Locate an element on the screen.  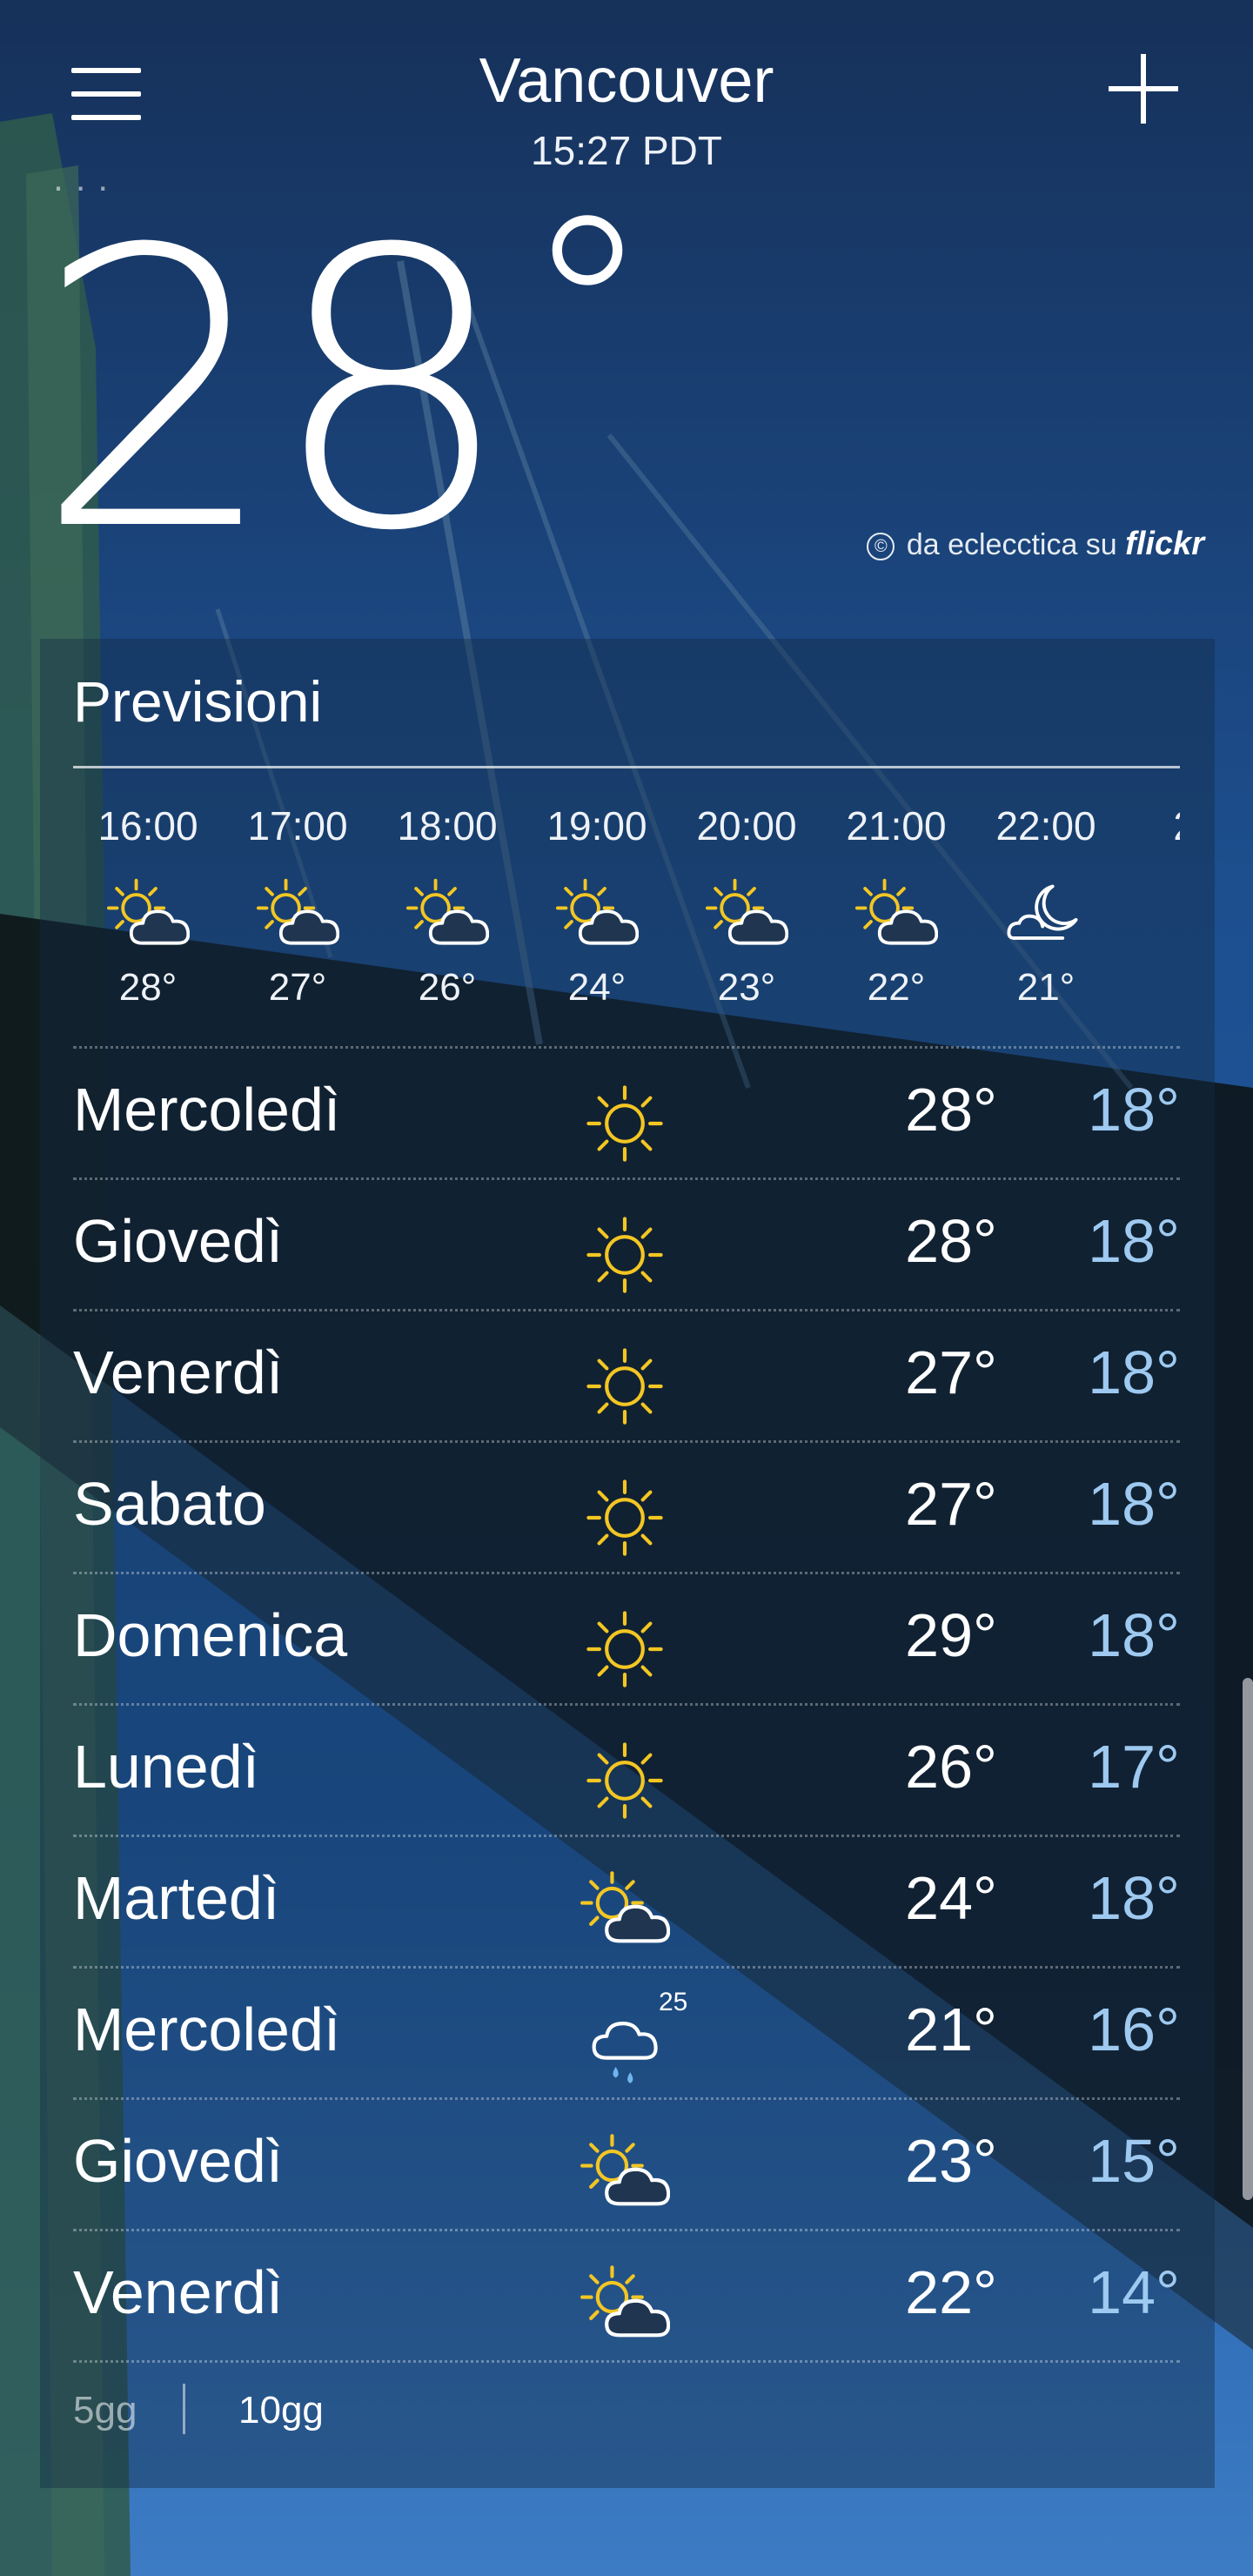
day-name: Lunedì is located at coordinates (166, 1767).